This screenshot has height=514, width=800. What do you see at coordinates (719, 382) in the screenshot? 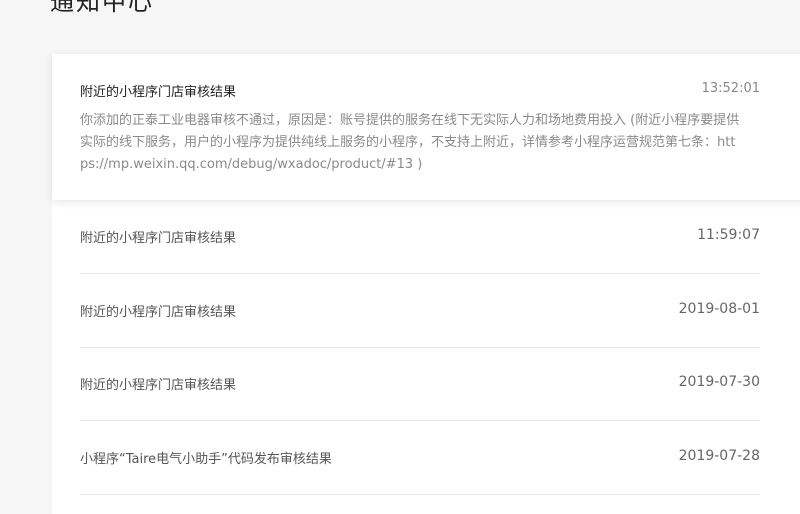
I see `message-time: 2019-07-30` at bounding box center [719, 382].